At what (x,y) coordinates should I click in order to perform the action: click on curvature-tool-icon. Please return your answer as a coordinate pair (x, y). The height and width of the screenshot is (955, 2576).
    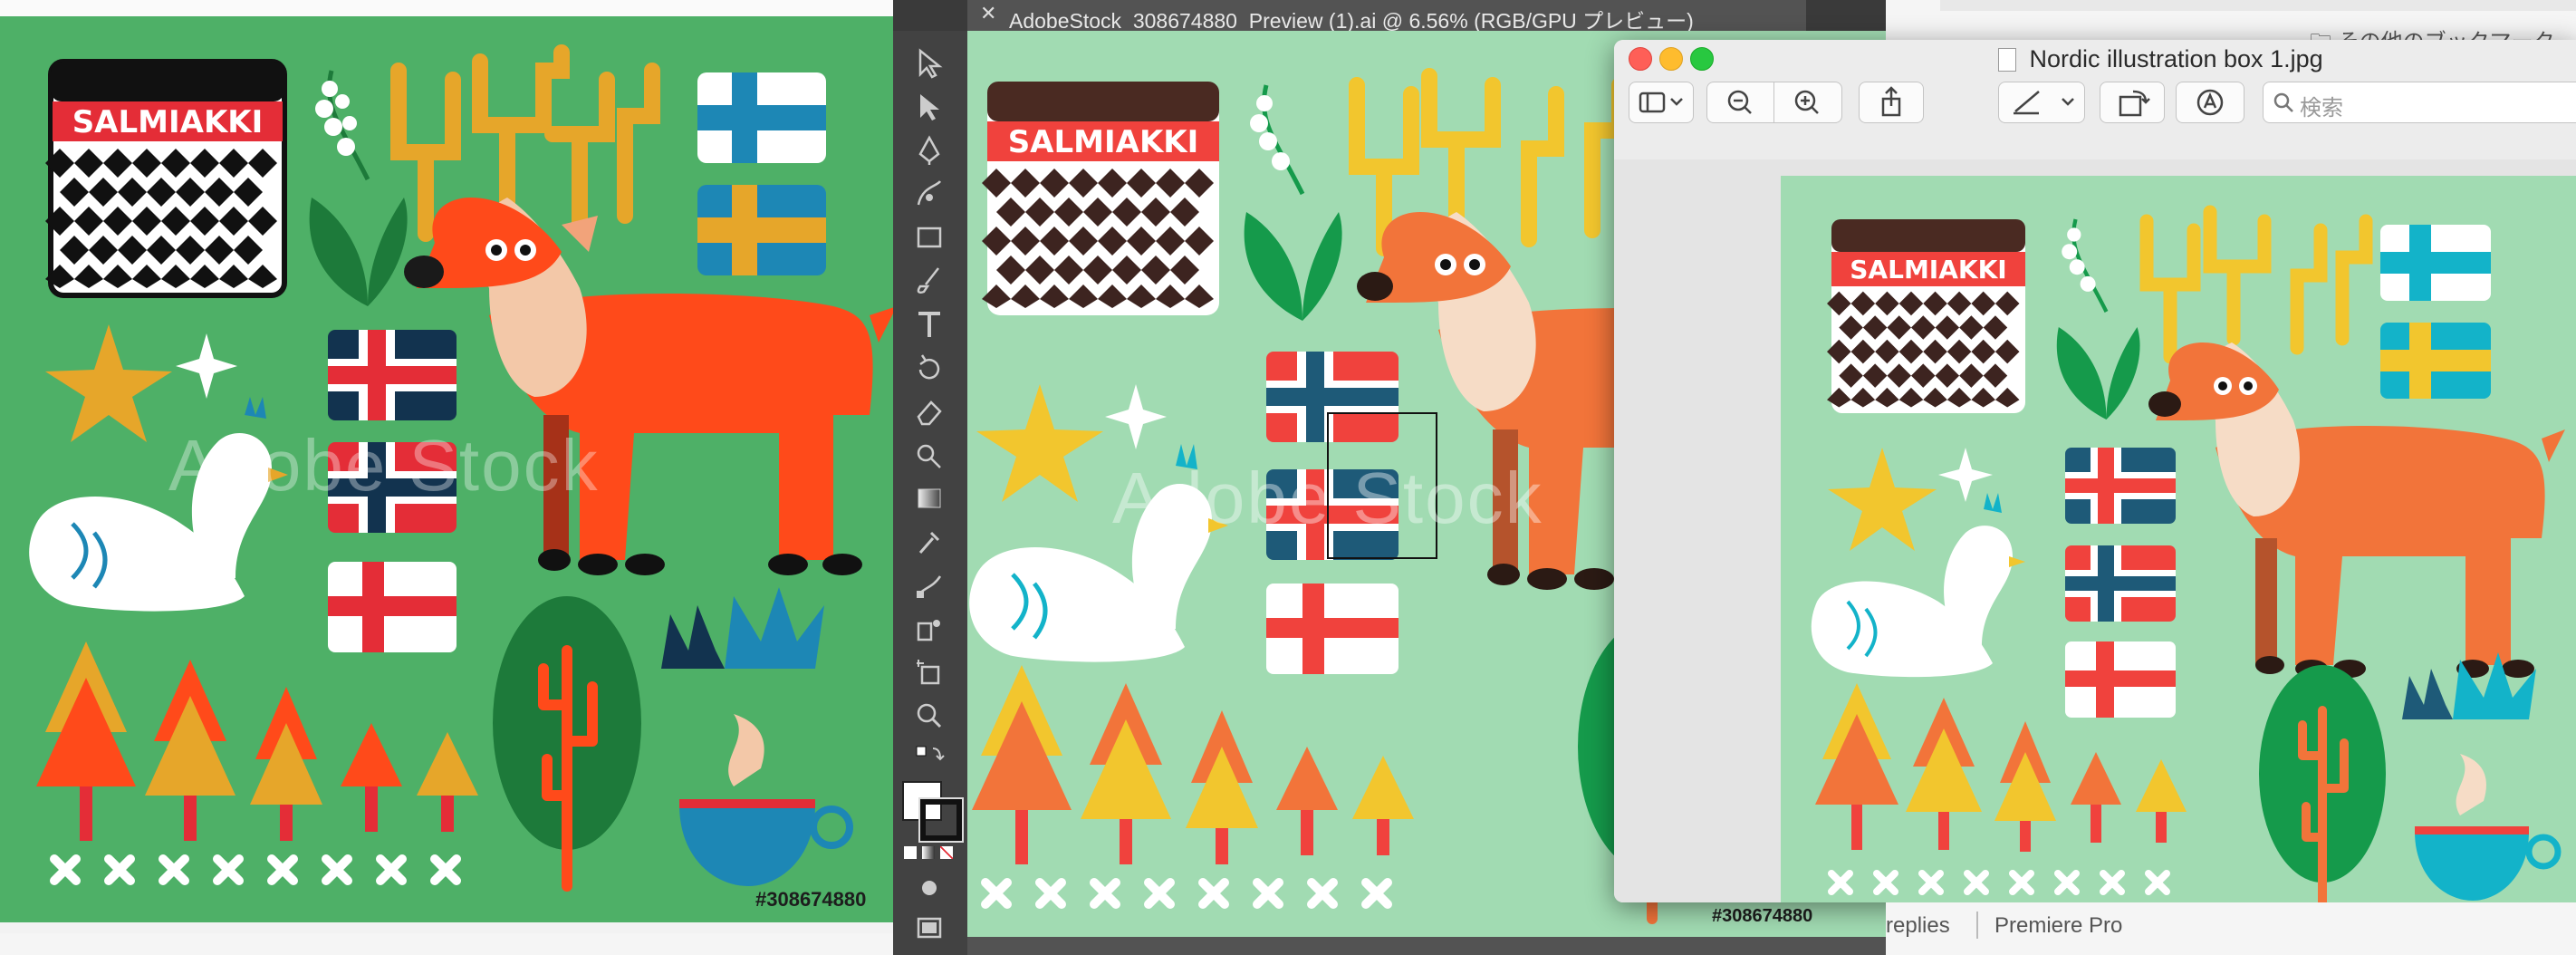
    Looking at the image, I should click on (929, 194).